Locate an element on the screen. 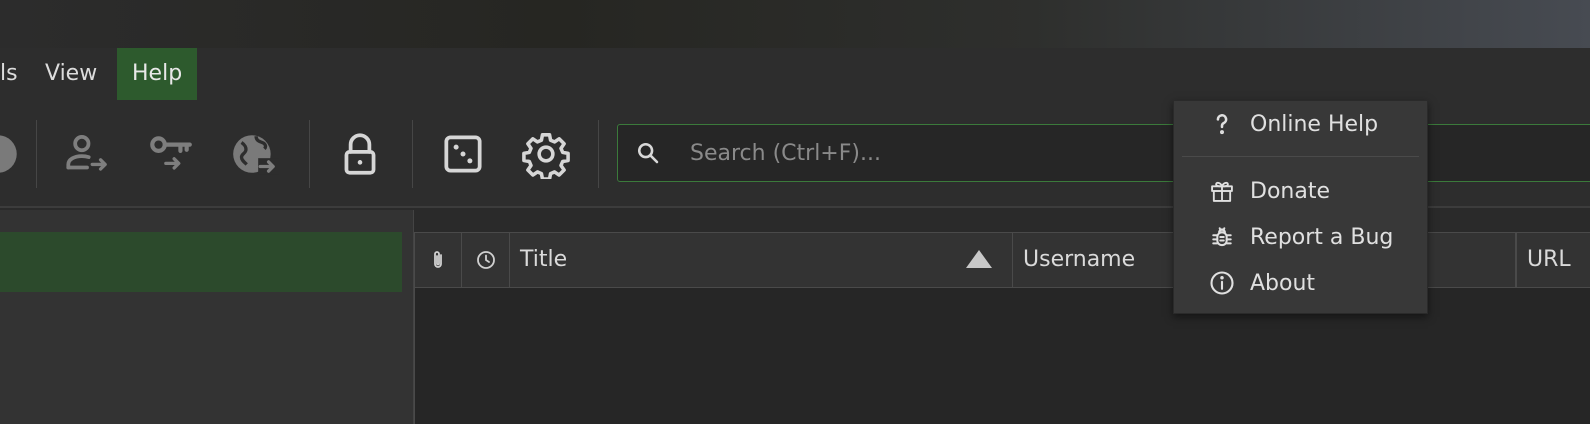 This screenshot has height=424, width=1590. column-username-label: Username is located at coordinates (1079, 259).